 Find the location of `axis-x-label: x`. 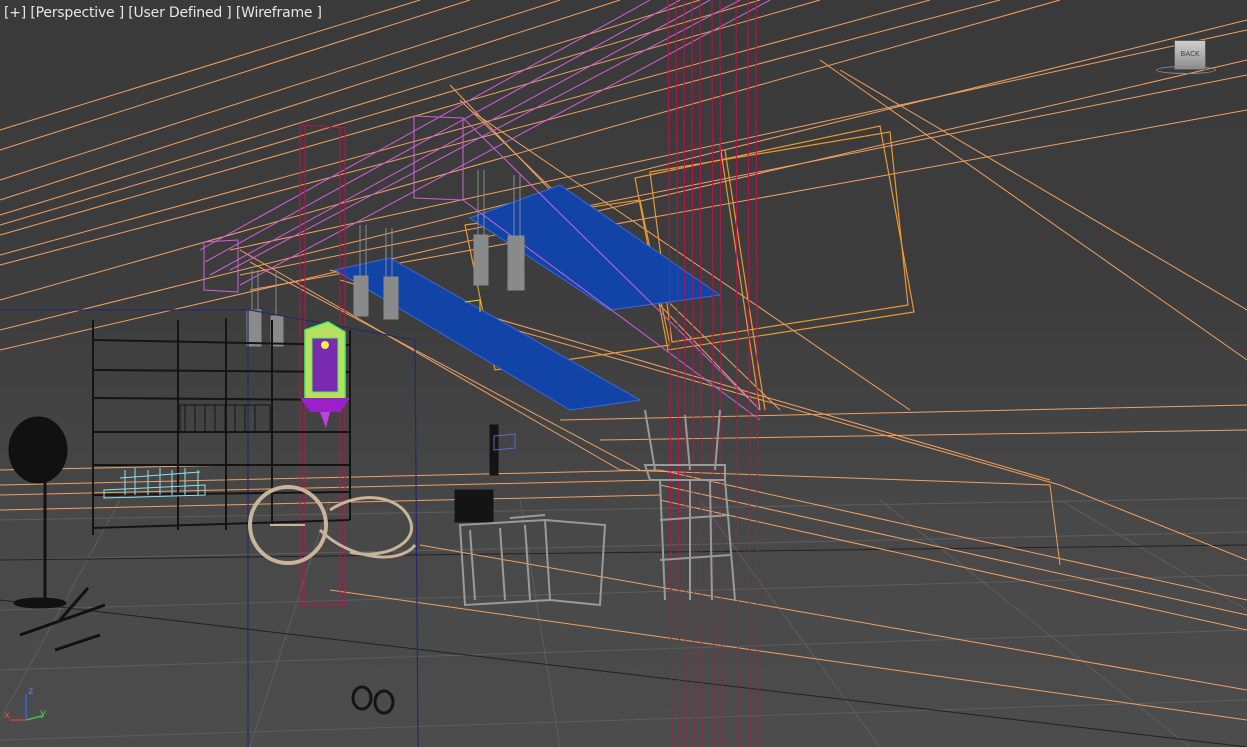

axis-x-label: x is located at coordinates (7, 715).